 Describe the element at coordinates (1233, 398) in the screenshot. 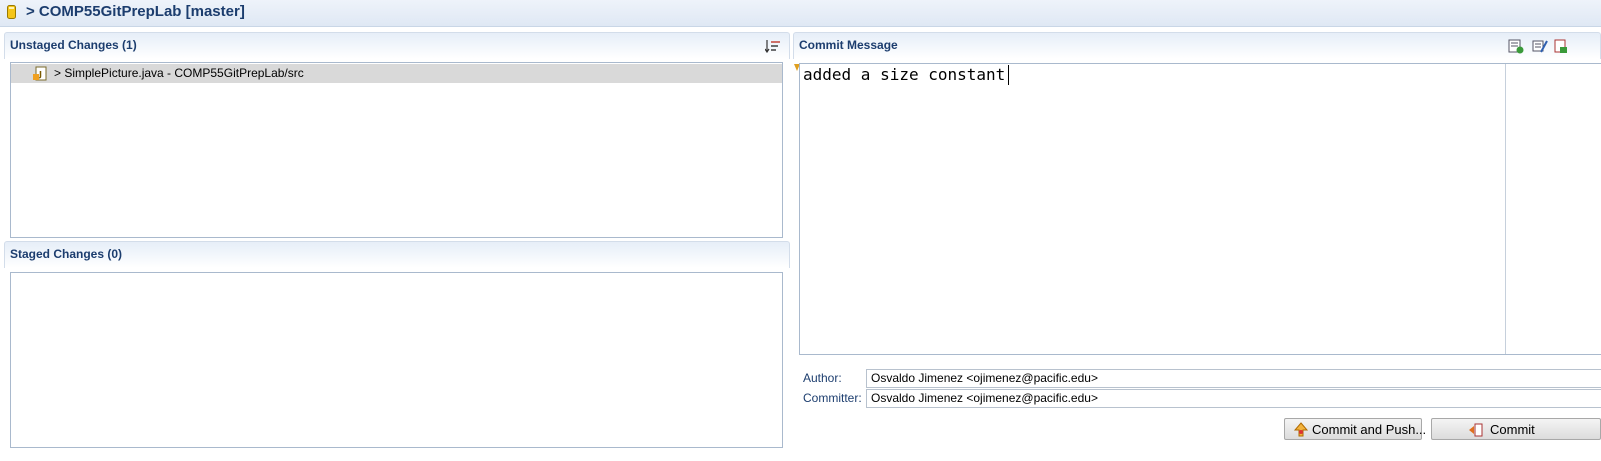

I see `committer-field: Osvaldo Jimenez <ojimenez@pacific.edu>` at that location.